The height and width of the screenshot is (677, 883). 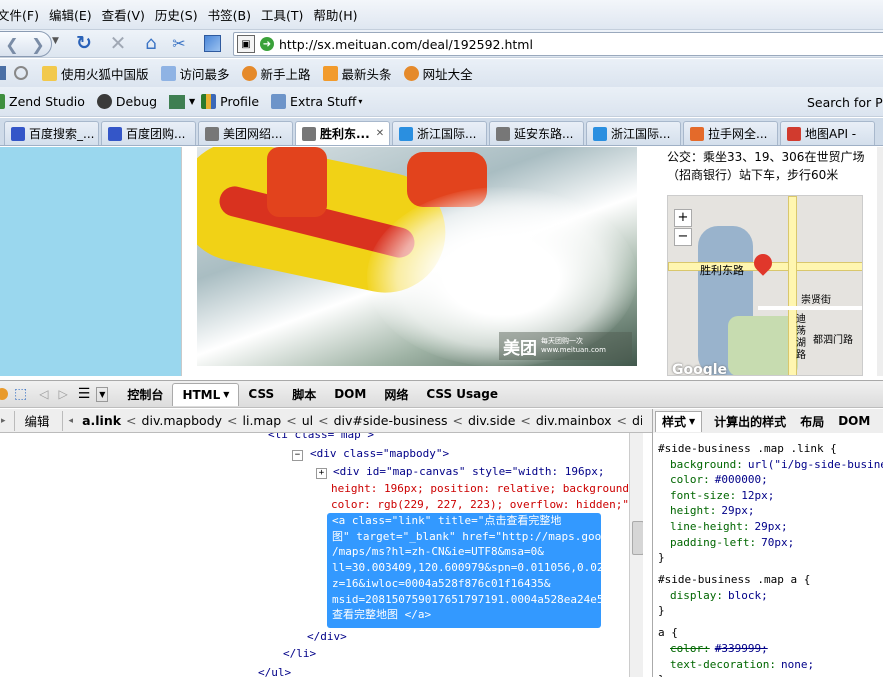 What do you see at coordinates (43, 394) in the screenshot?
I see `fb-back-icon: ◁` at bounding box center [43, 394].